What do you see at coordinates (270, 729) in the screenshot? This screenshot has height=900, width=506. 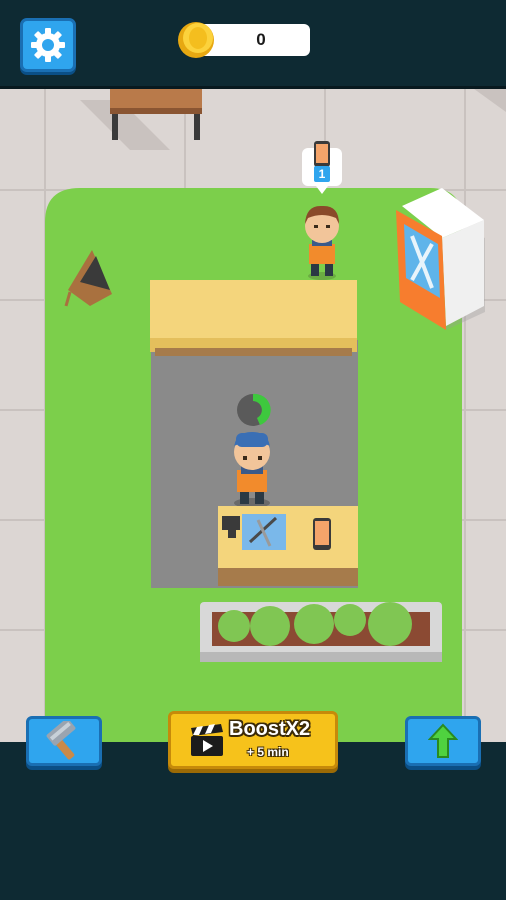 I see `boost-title: BoostX2` at bounding box center [270, 729].